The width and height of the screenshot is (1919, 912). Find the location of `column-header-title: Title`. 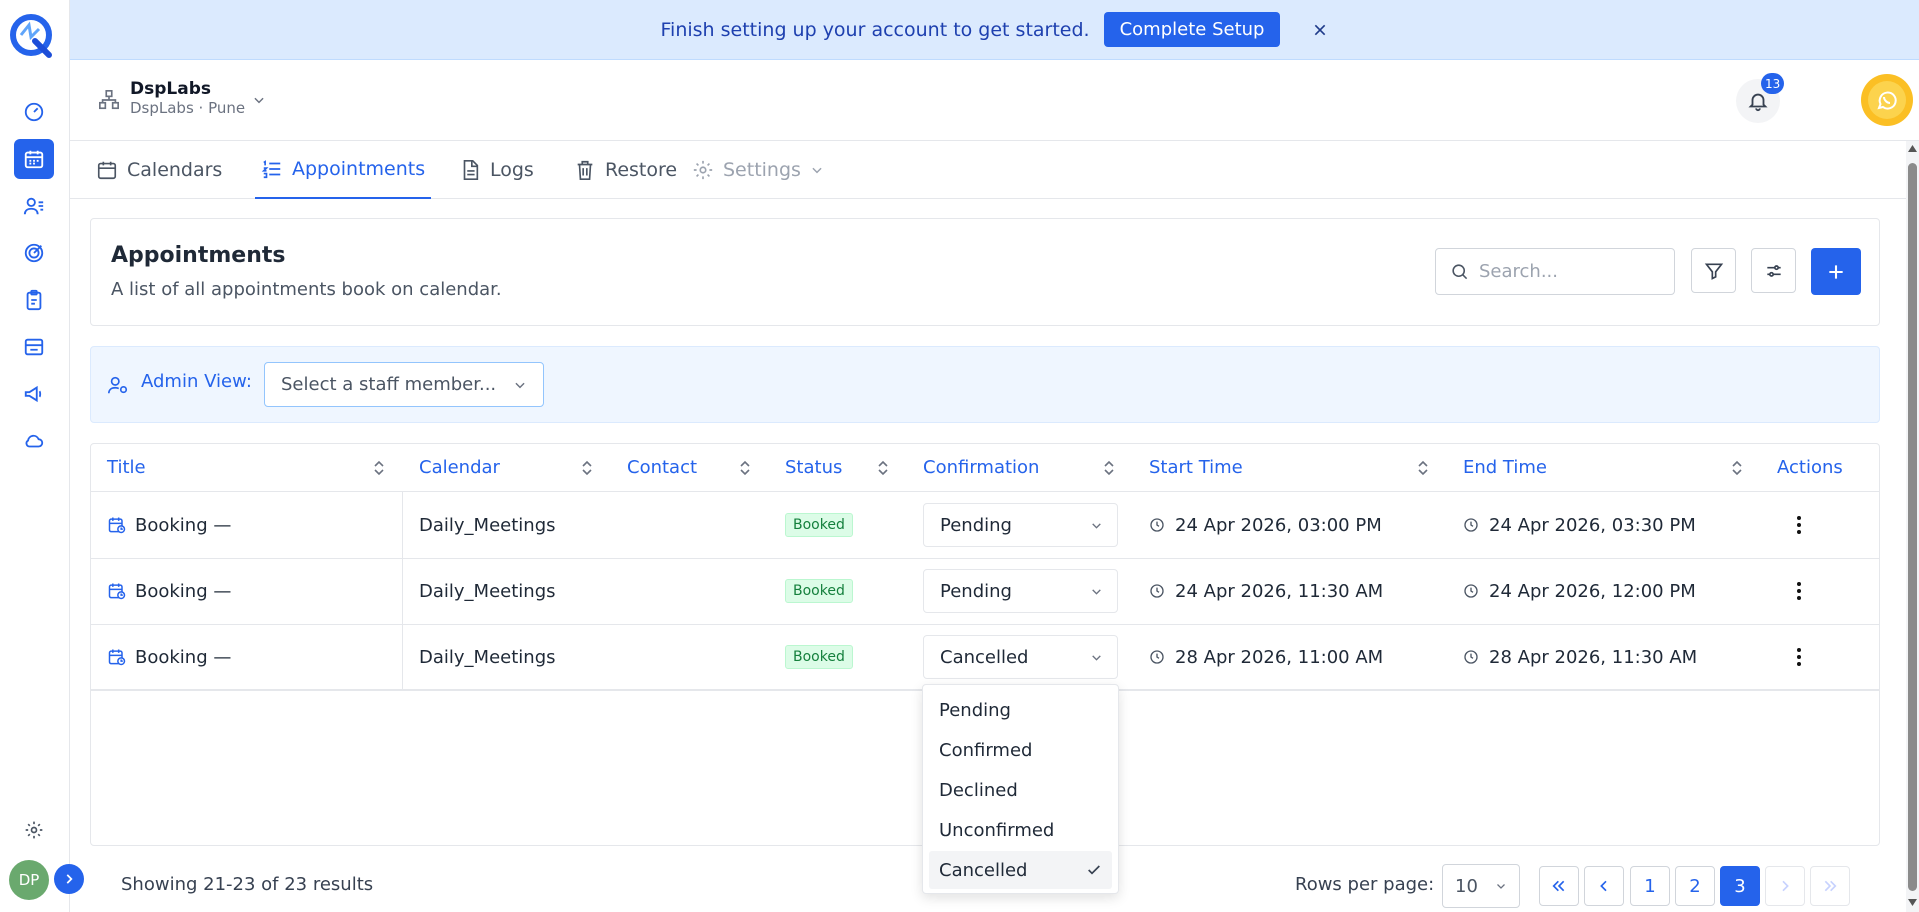

column-header-title: Title is located at coordinates (126, 467).